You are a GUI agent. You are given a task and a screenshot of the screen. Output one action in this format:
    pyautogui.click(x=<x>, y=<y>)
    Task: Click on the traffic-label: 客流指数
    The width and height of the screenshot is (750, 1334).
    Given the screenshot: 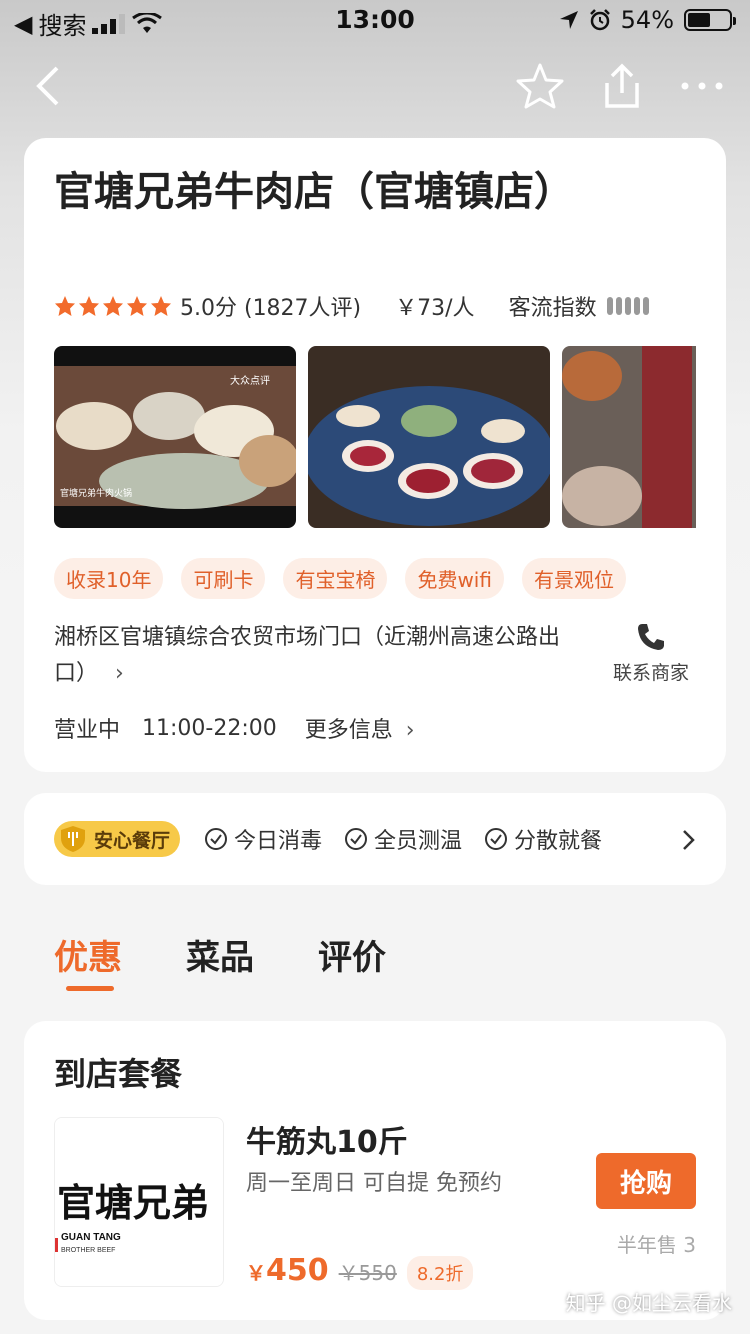 What is the action you would take?
    pyautogui.click(x=552, y=308)
    